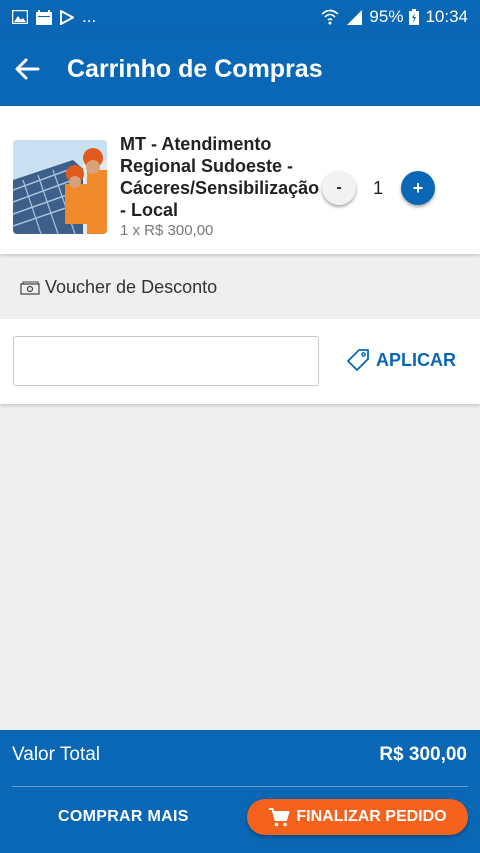 Image resolution: width=480 pixels, height=853 pixels. What do you see at coordinates (423, 754) in the screenshot?
I see `total-value: R$ 300,00` at bounding box center [423, 754].